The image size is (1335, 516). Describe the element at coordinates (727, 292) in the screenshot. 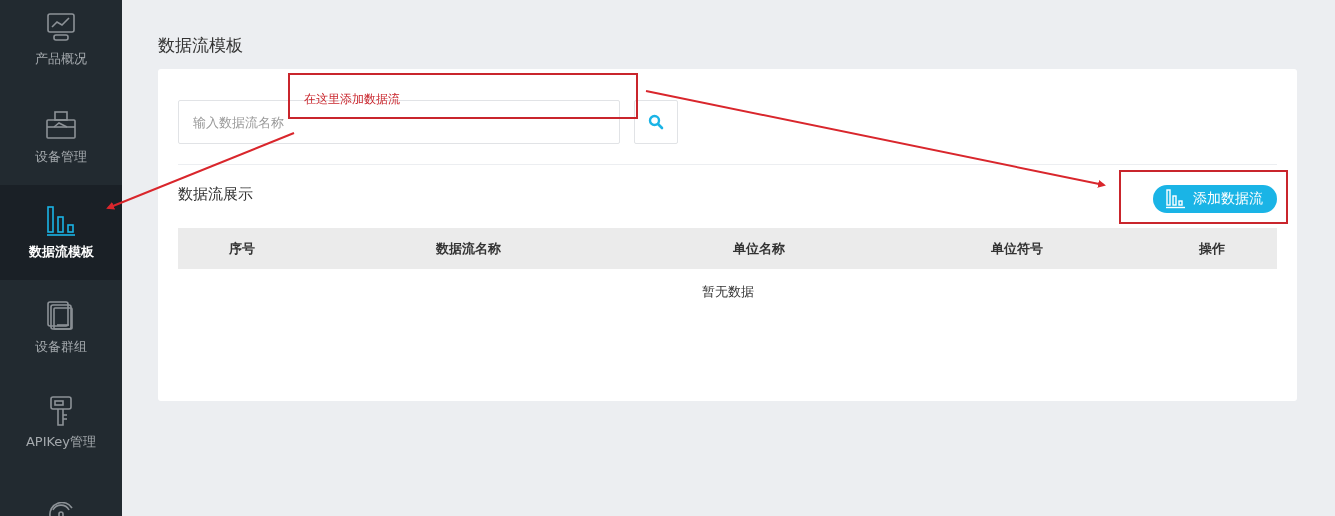

I see `empty-message: 暂无数据` at that location.